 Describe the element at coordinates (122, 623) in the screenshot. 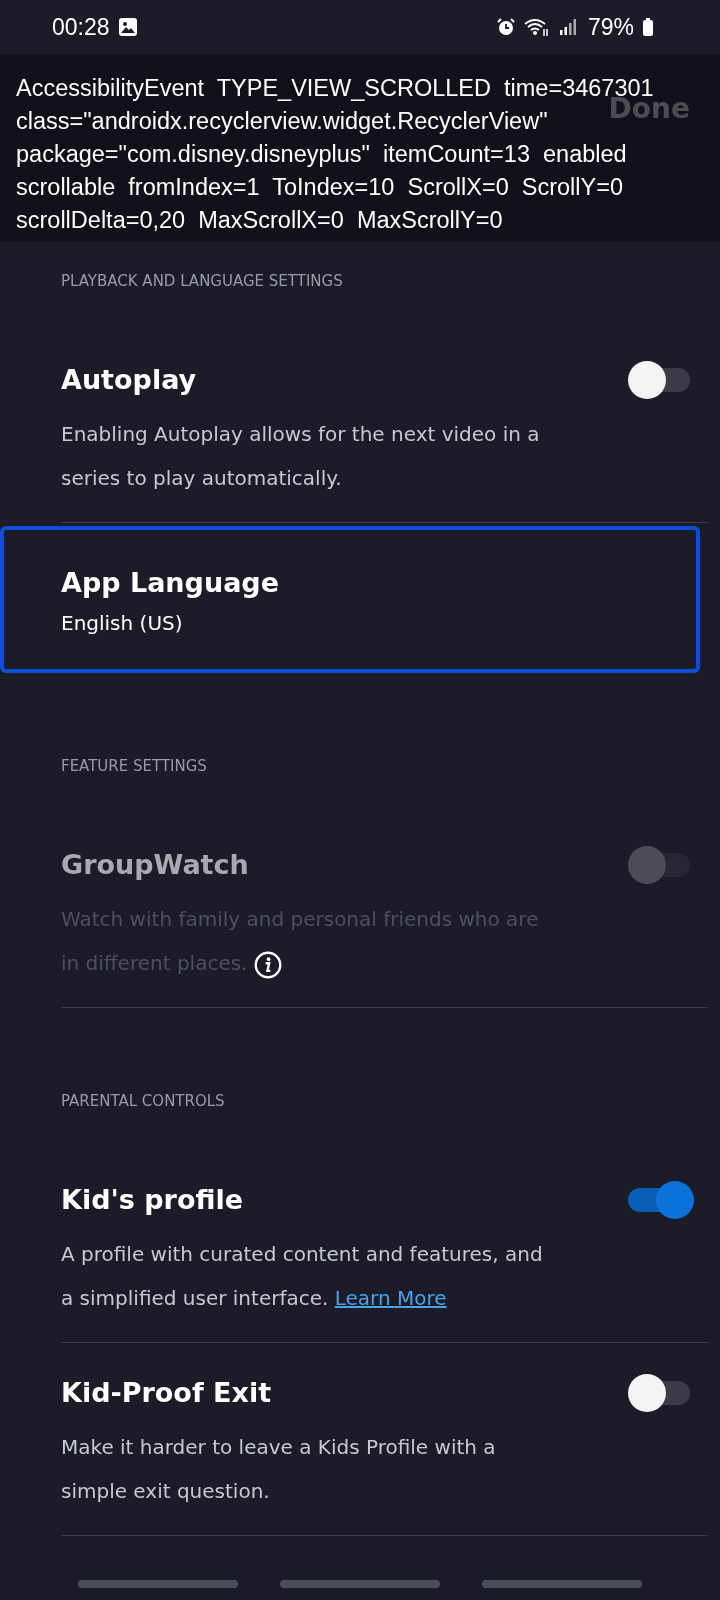

I see `setting-value: English (US)` at that location.